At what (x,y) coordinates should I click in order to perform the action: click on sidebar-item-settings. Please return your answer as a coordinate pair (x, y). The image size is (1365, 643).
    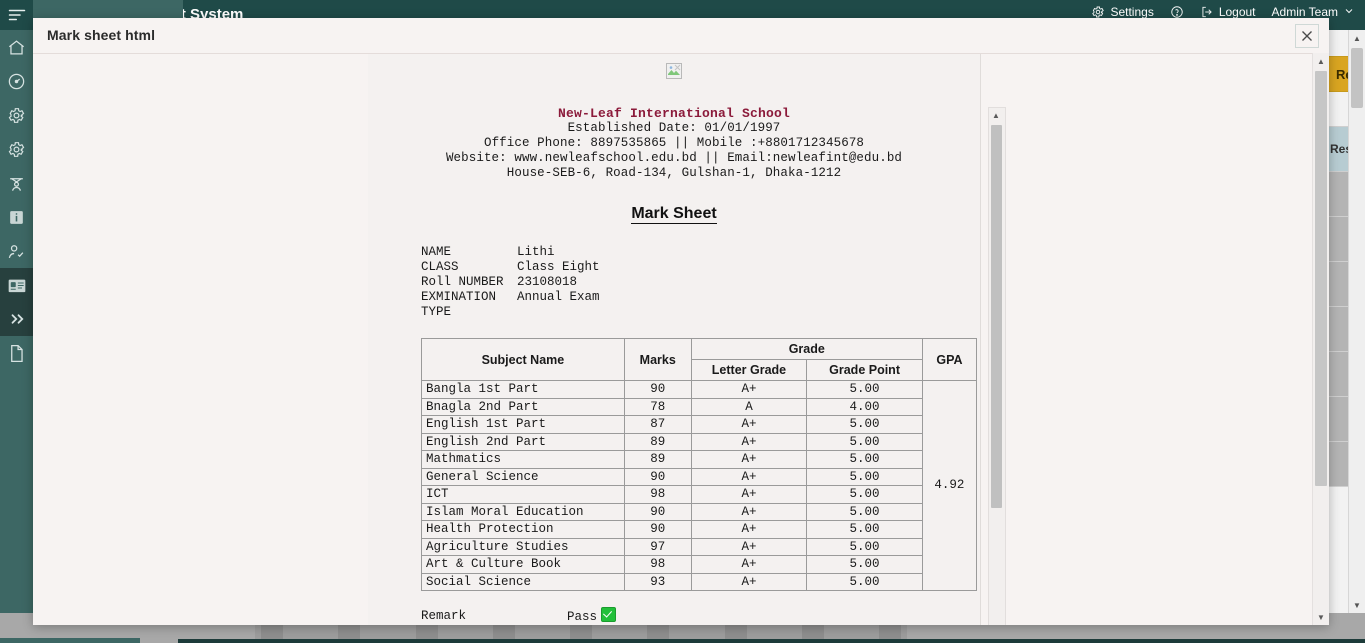
    Looking at the image, I should click on (16, 115).